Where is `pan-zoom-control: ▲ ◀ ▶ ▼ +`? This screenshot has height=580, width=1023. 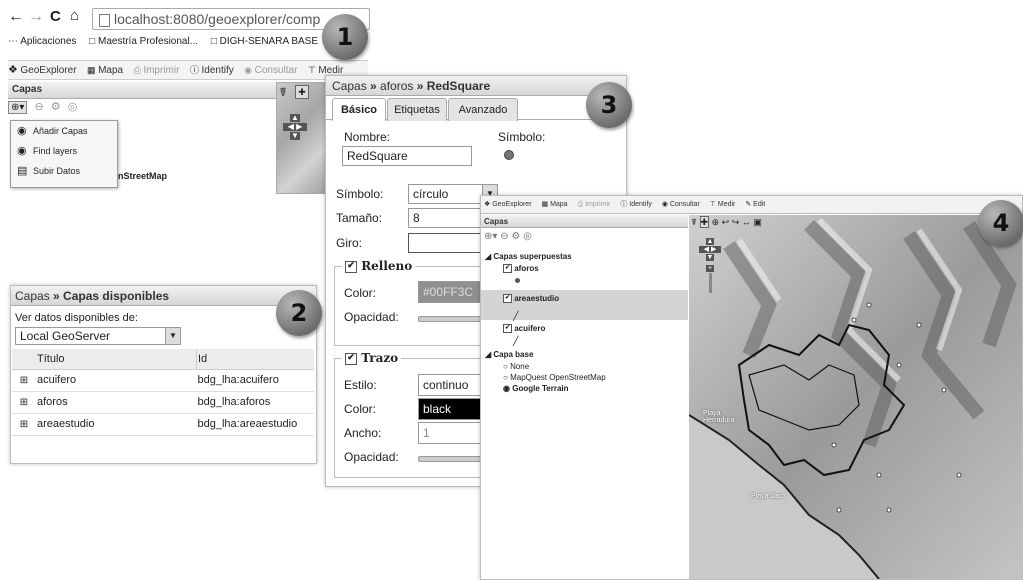 pan-zoom-control: ▲ ◀ ▶ ▼ + is located at coordinates (710, 267).